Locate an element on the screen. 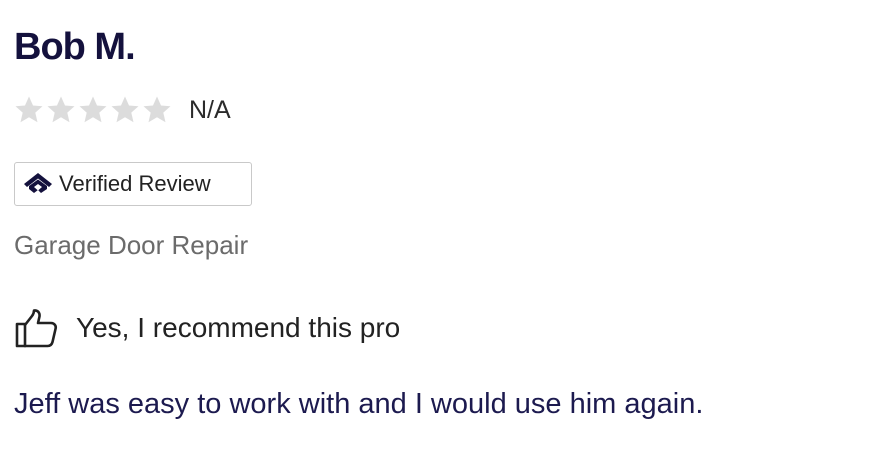 Image resolution: width=885 pixels, height=467 pixels. service-name: Garage Door Repair is located at coordinates (131, 245).